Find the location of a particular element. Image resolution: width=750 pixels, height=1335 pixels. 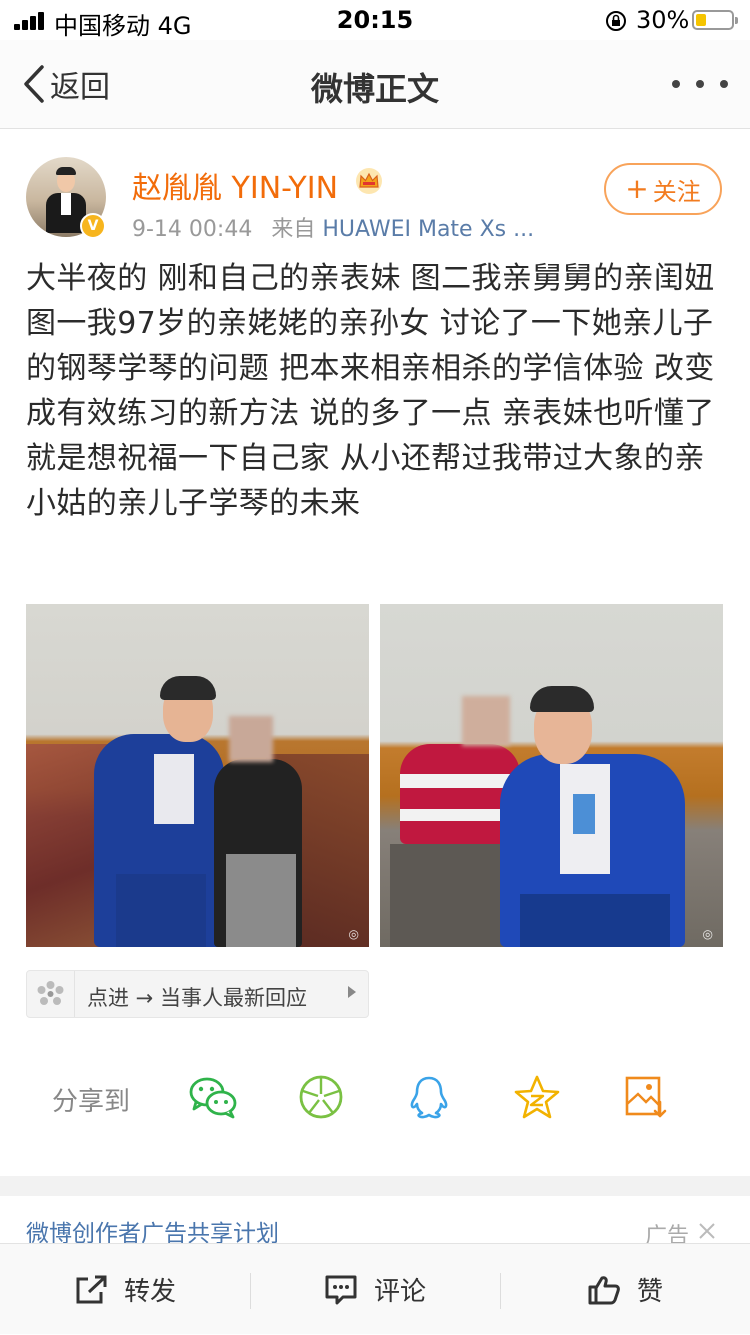

status-bar: 中国移动 4G 20:15 30% is located at coordinates (375, 20).